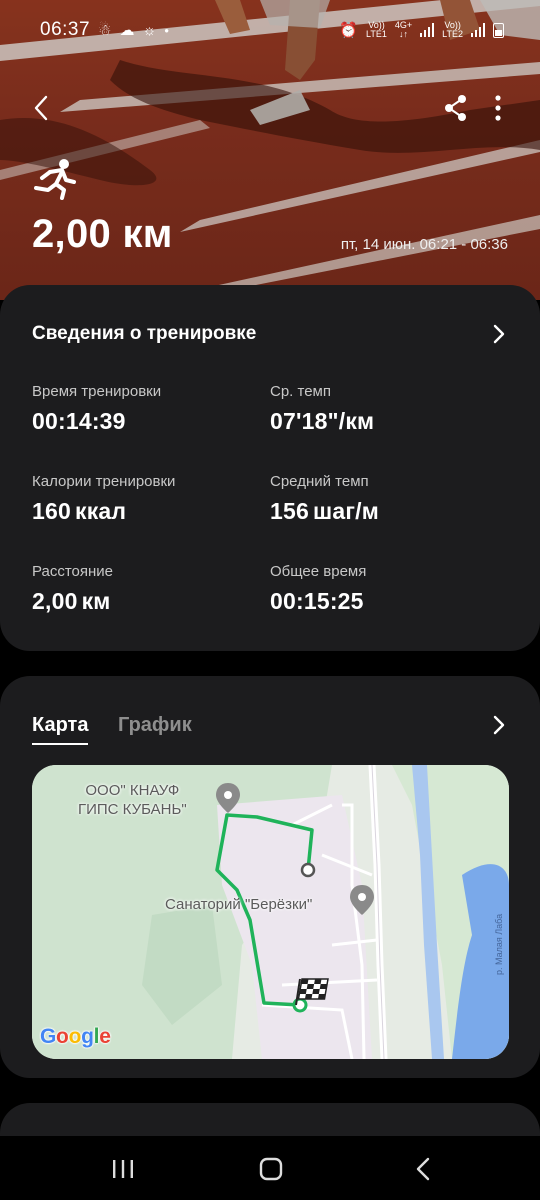 The height and width of the screenshot is (1200, 540). What do you see at coordinates (79, 511) in the screenshot?
I see `stat-value: 160 ккал` at bounding box center [79, 511].